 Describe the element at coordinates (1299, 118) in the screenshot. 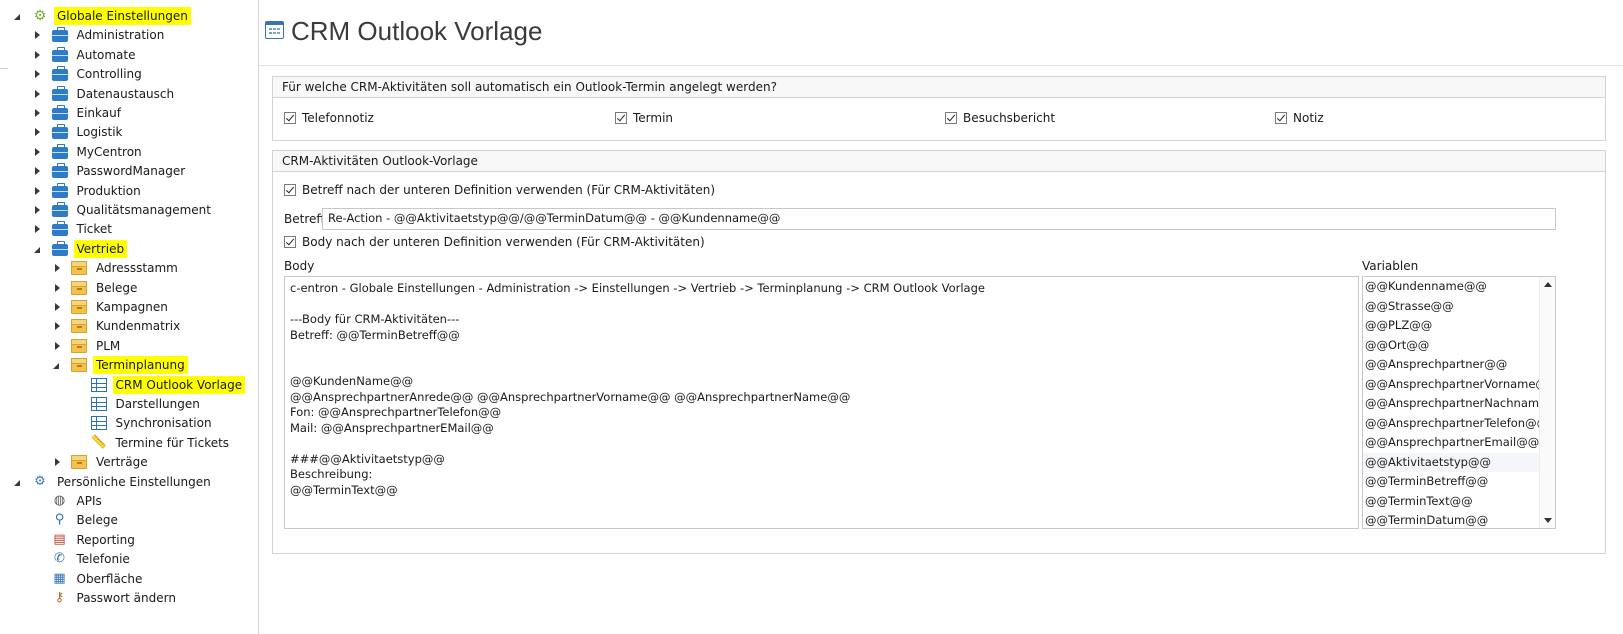

I see `checkbox-notiz: Notiz` at that location.